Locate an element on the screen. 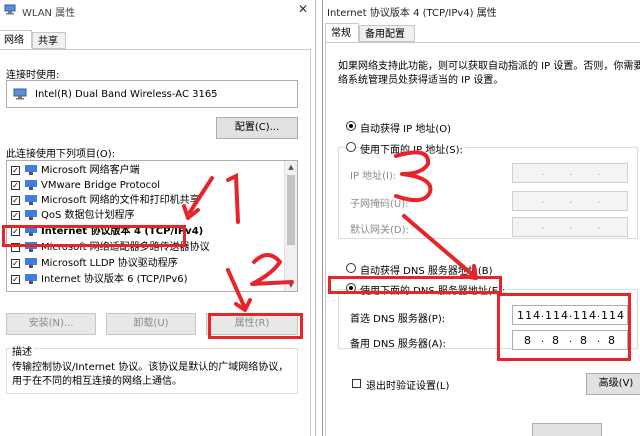 This screenshot has height=436, width=640. list-item: ✓ Microsoft 网络的文件和打印机共享 is located at coordinates (146, 201).